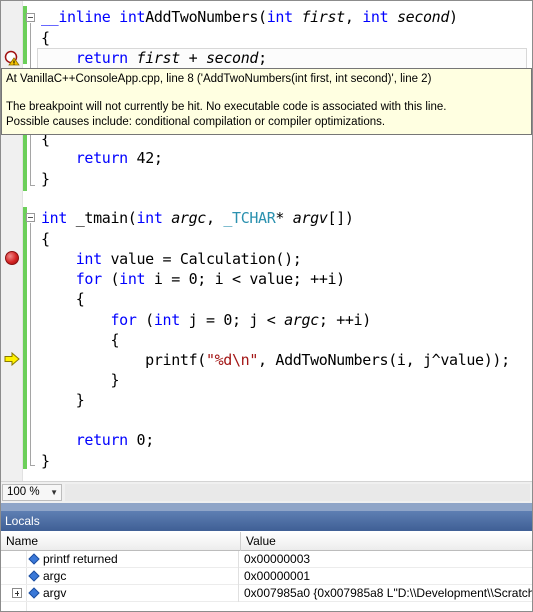  I want to click on code-line: int _tmain(int argc, _TCHAR* argv[]), so click(197, 218).